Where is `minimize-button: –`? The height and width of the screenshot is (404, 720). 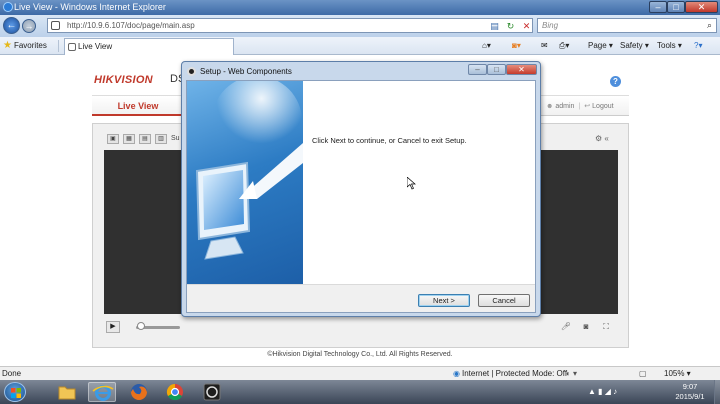
minimize-button: – is located at coordinates (658, 7).